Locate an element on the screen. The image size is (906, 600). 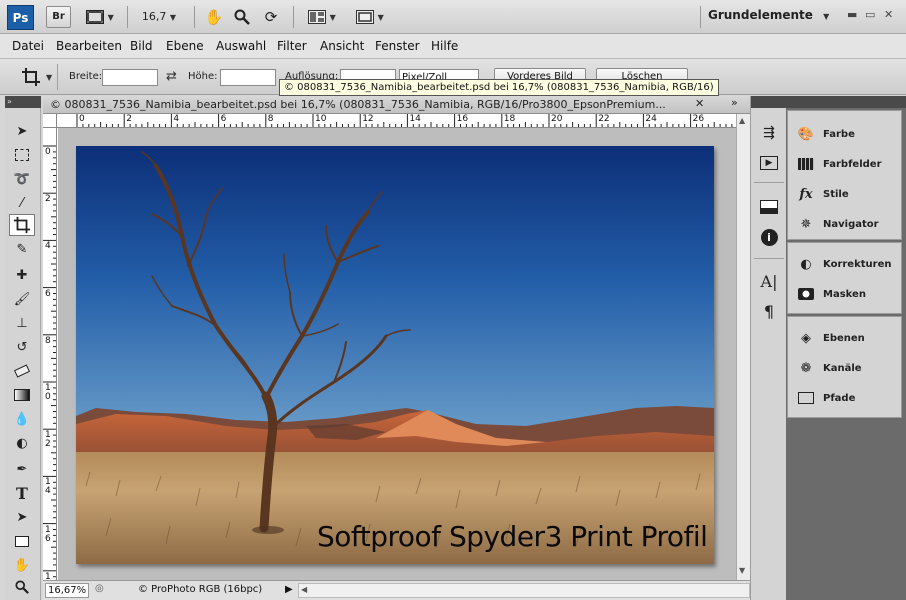
ruler-label: 20 is located at coordinates (557, 119).